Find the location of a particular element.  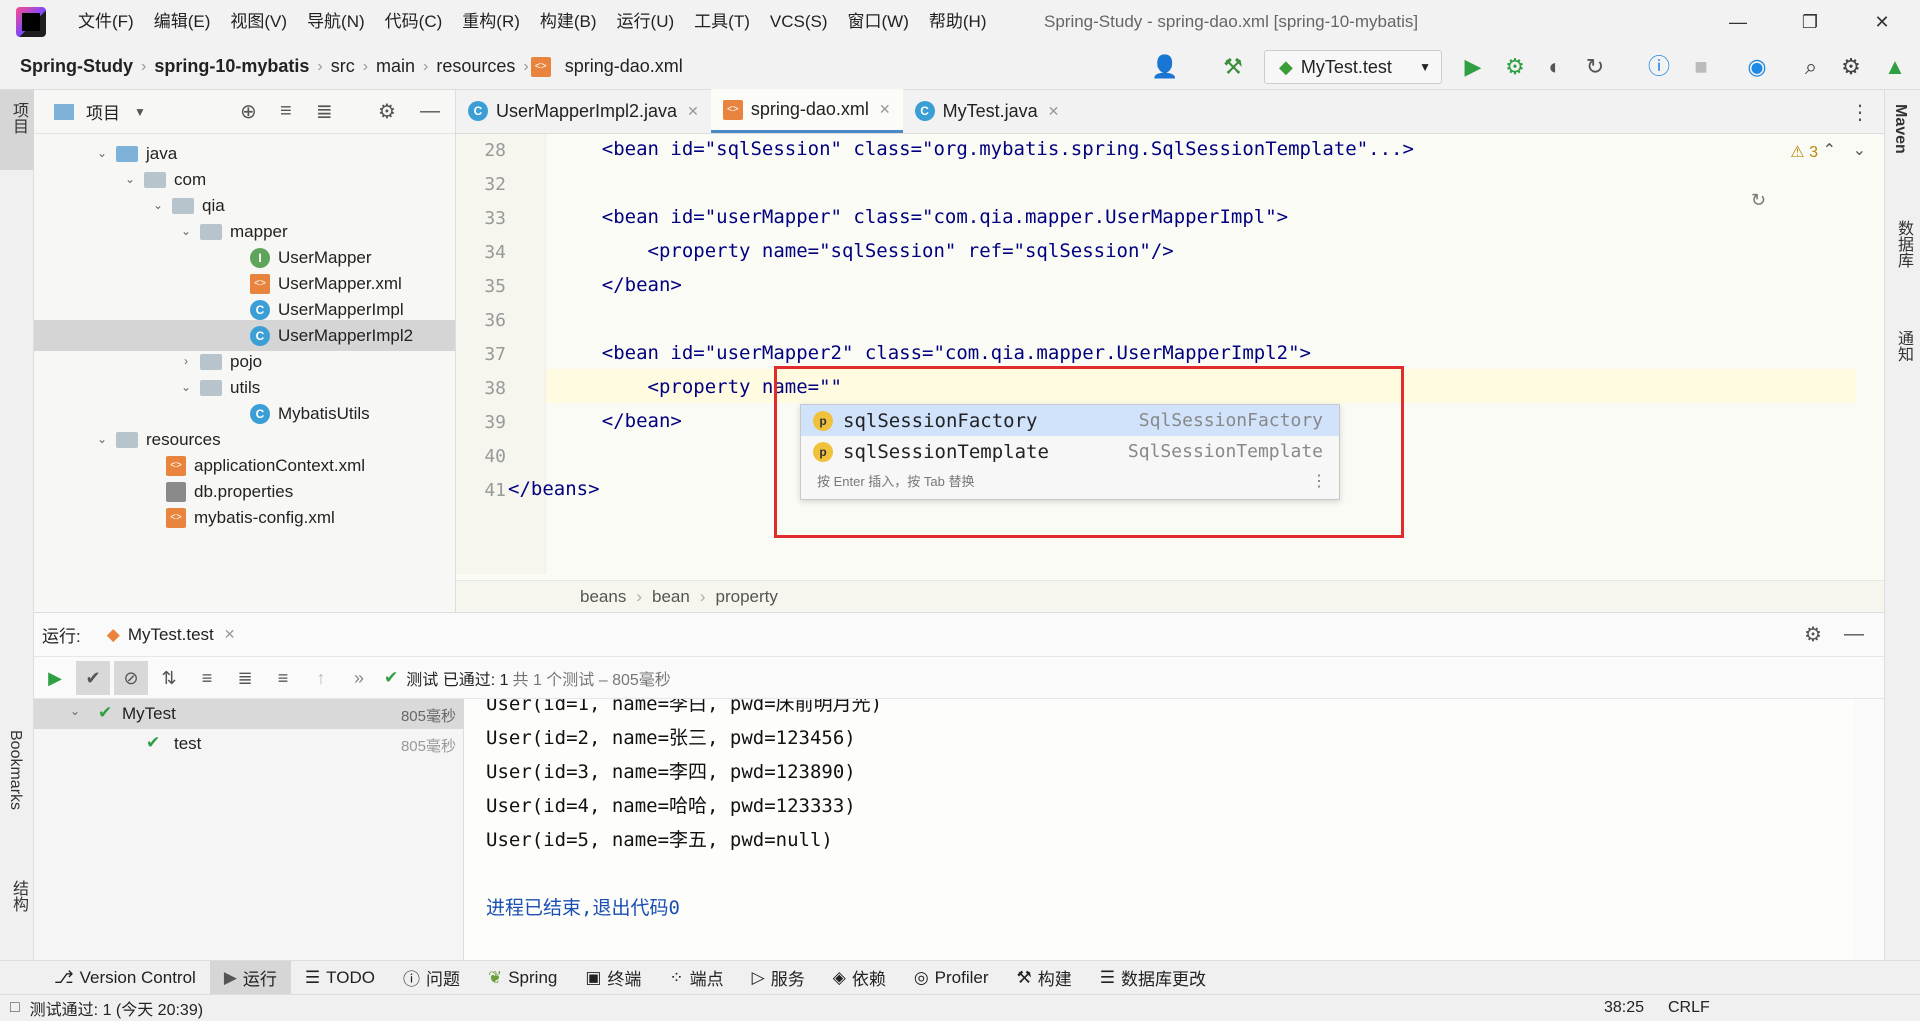

tool-dependencies: ◈ 依赖 is located at coordinates (859, 978).